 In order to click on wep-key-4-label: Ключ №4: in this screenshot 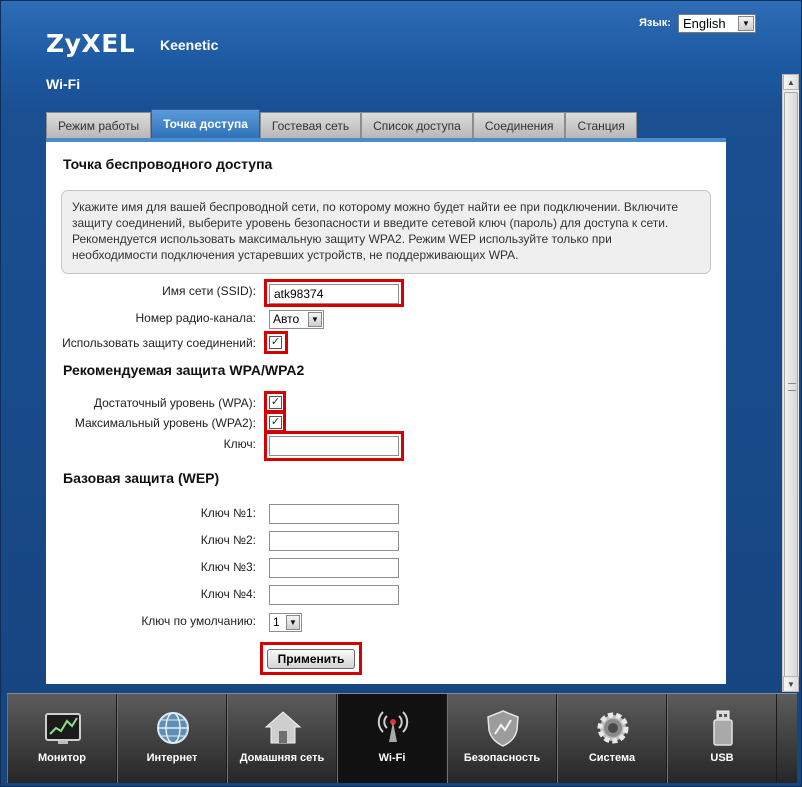, I will do `click(228, 594)`.